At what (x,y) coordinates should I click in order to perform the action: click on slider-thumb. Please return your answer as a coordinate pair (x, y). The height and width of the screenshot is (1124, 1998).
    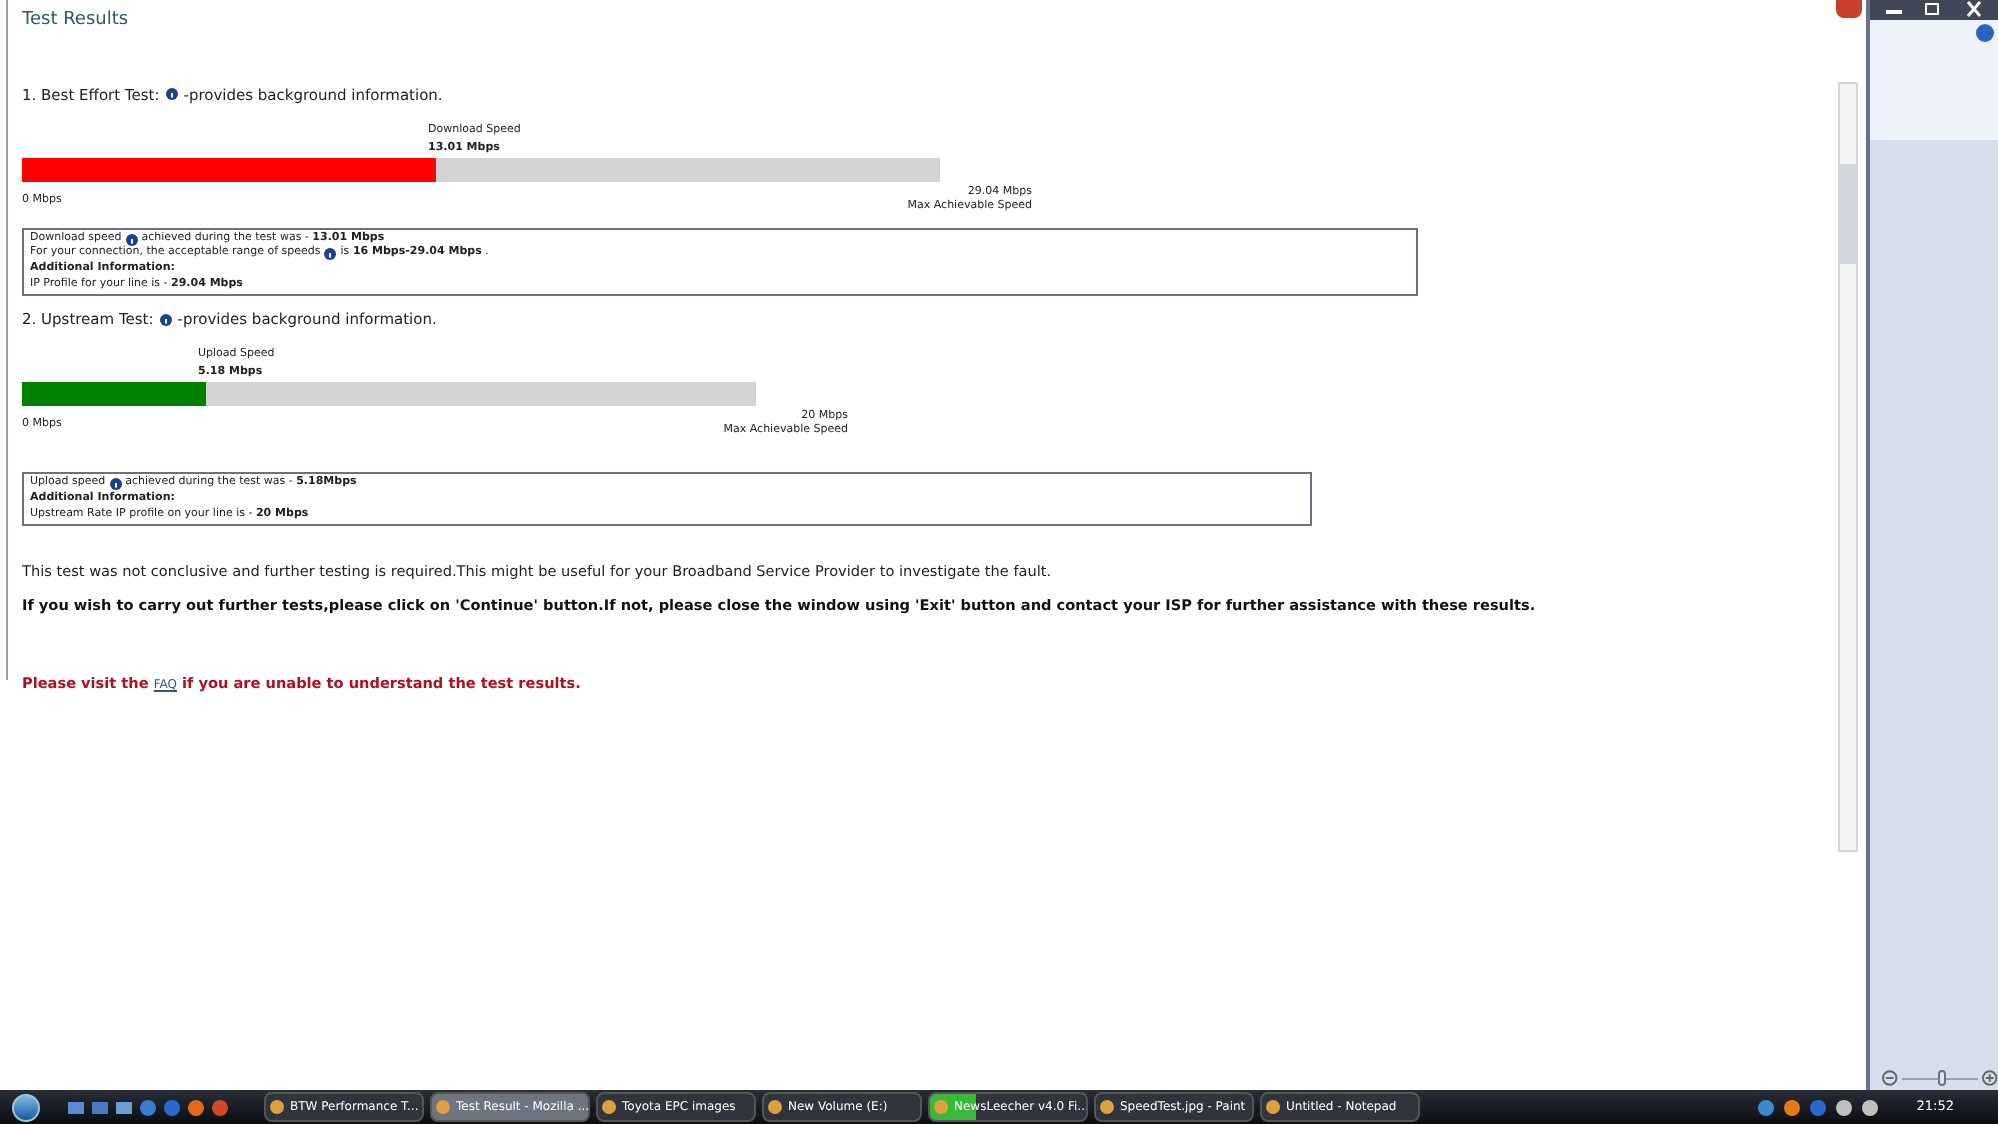
    Looking at the image, I should click on (1941, 1078).